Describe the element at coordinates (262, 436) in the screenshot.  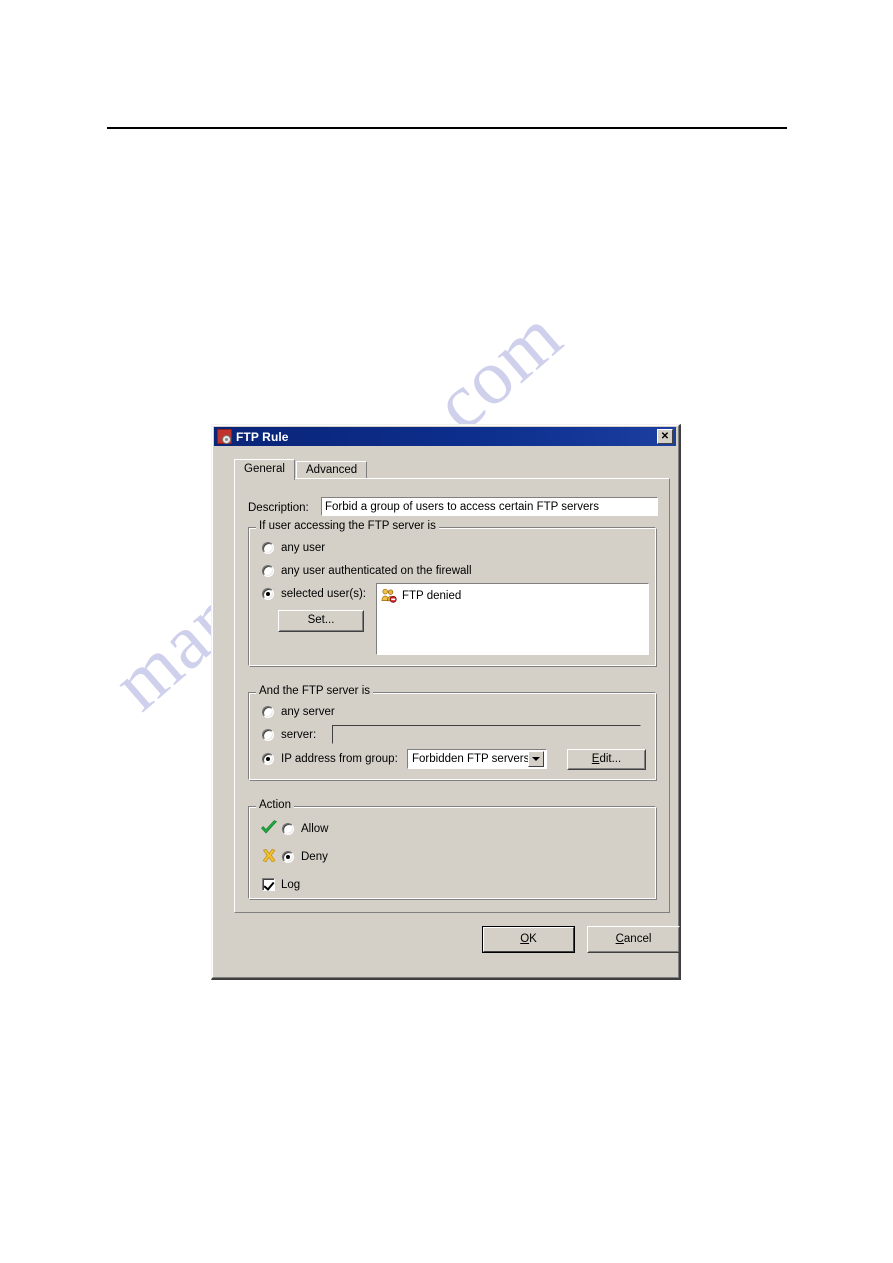
I see `dialog-title: FTP Rule` at that location.